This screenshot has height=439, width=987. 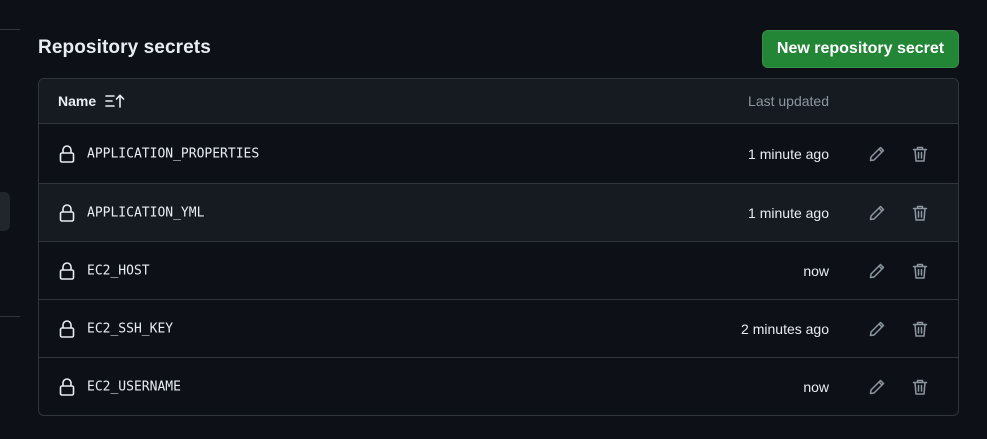 I want to click on secret-name: EC2_USERNAME, so click(x=134, y=386).